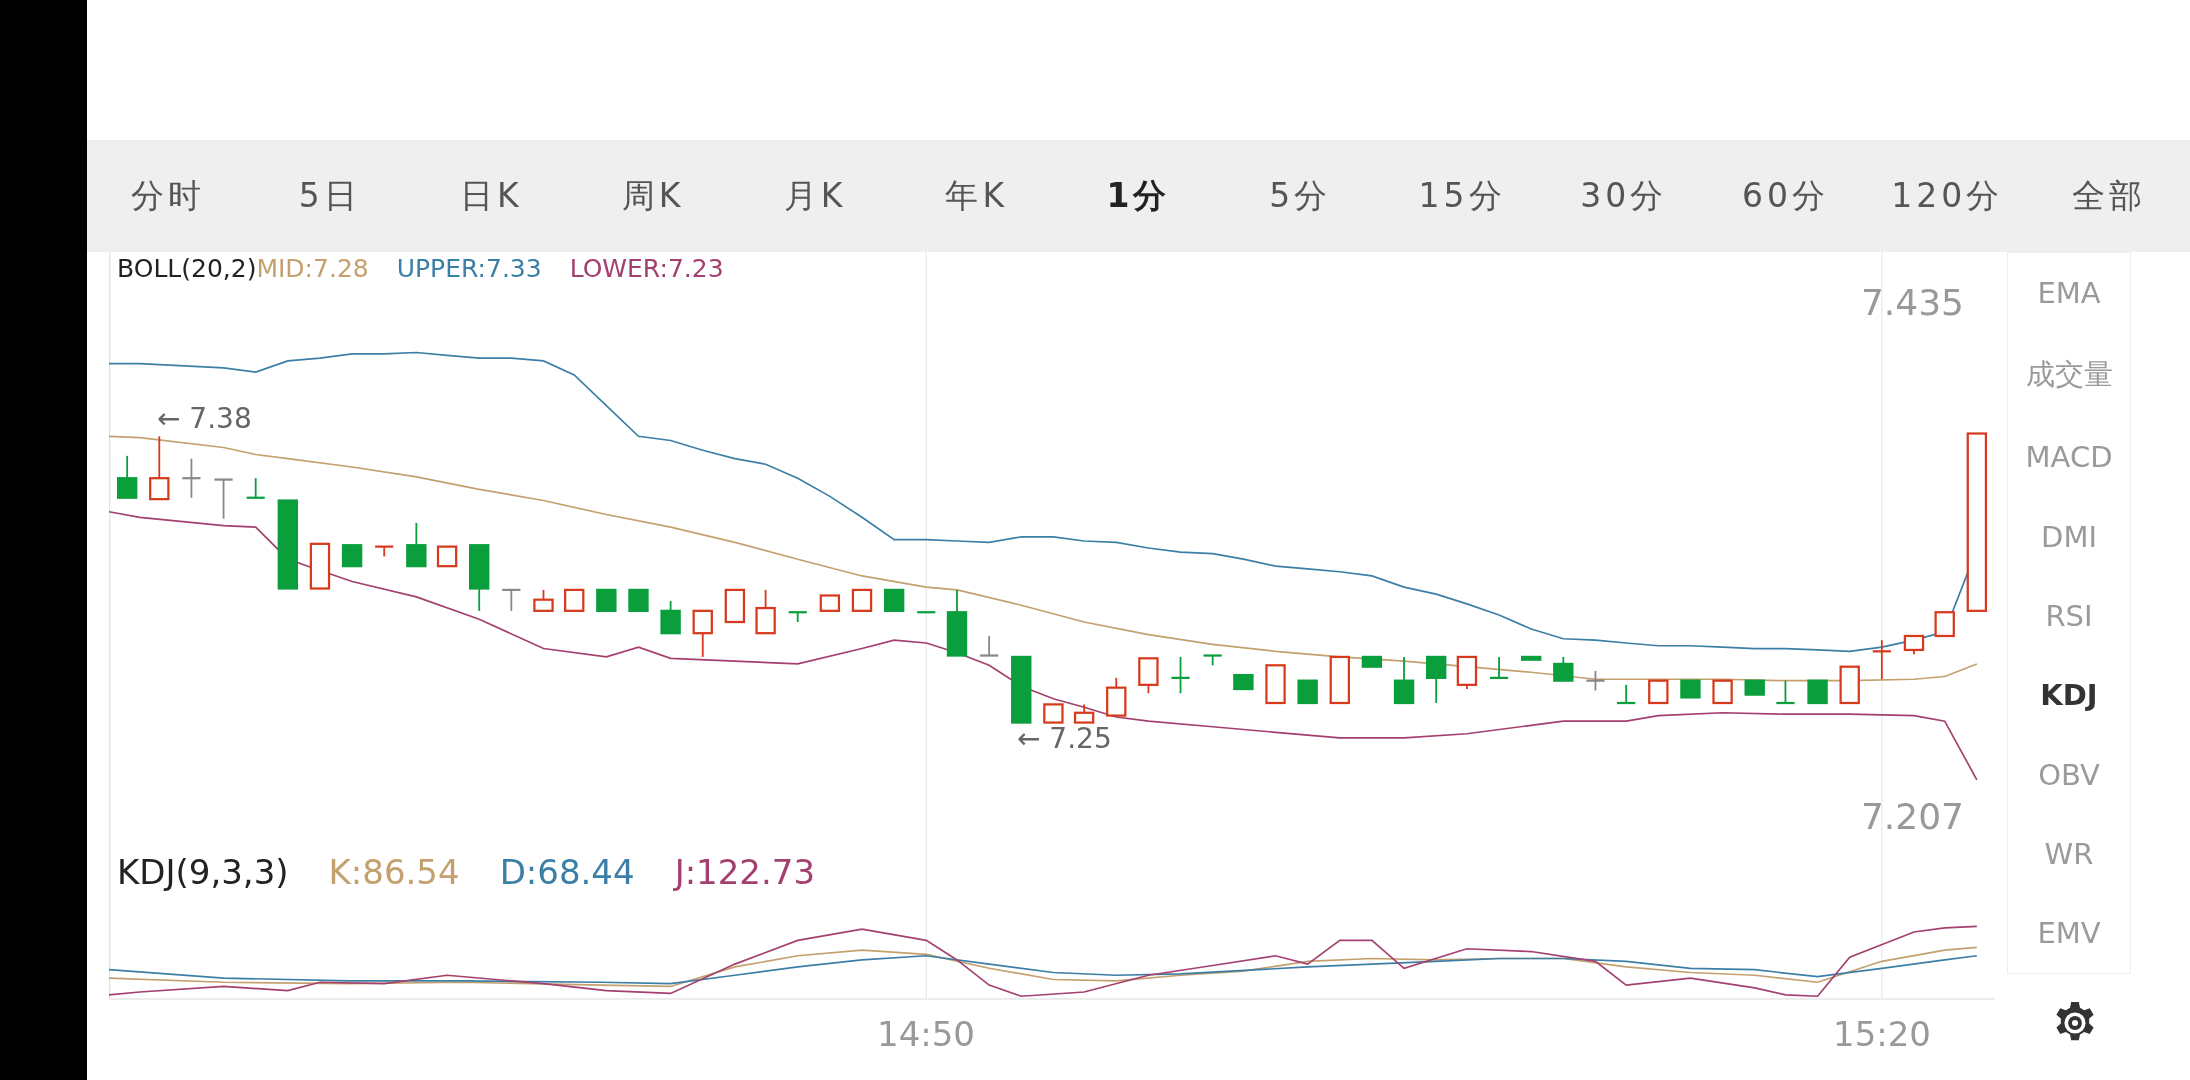 Image resolution: width=2190 pixels, height=1080 pixels. I want to click on low-price-marker: ← 7.25, so click(1064, 738).